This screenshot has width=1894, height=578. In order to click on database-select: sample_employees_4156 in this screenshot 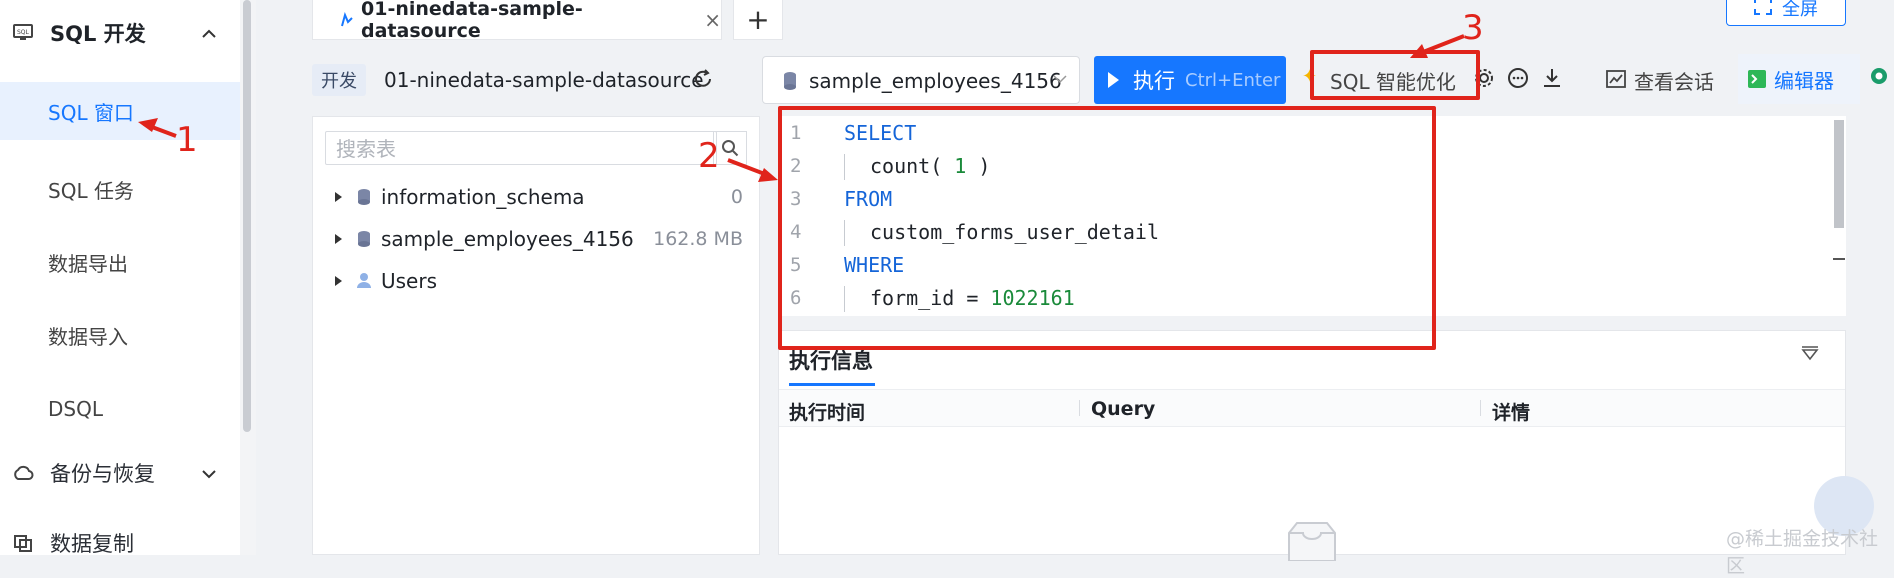, I will do `click(921, 80)`.